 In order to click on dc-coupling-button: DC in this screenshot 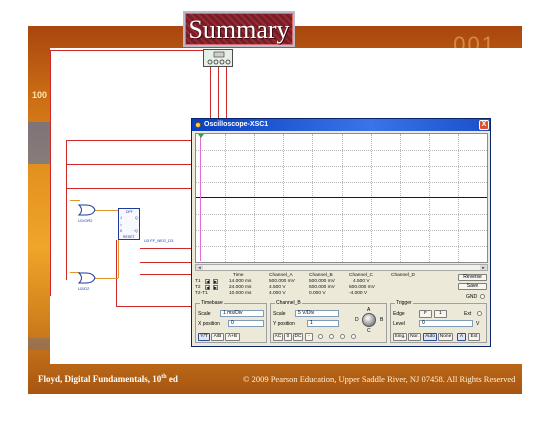, I will do `click(298, 337)`.